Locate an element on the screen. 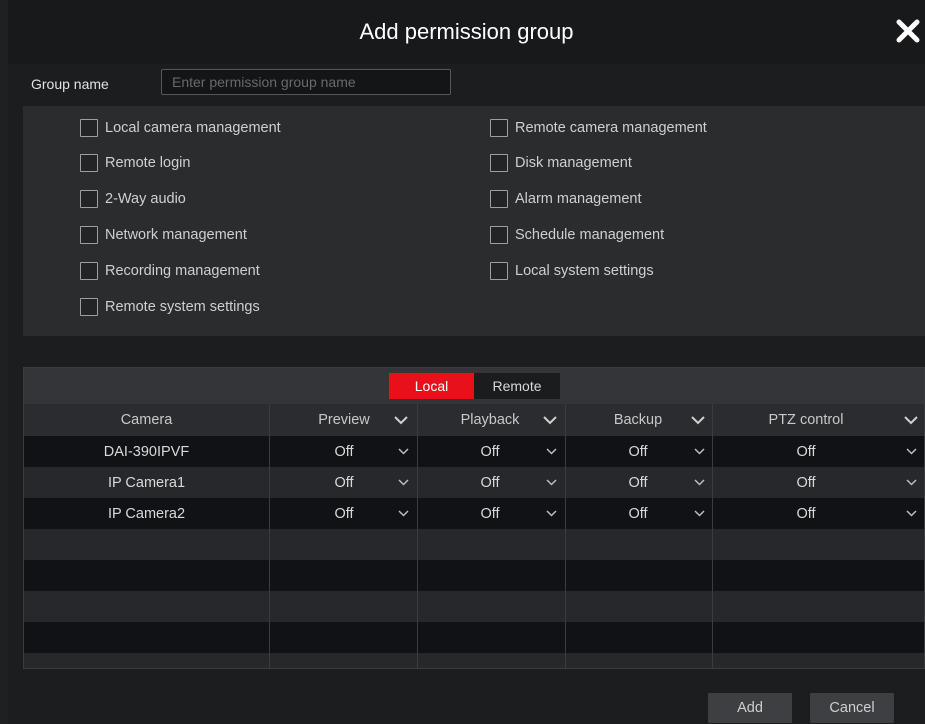  group-name-label: Group name is located at coordinates (70, 84).